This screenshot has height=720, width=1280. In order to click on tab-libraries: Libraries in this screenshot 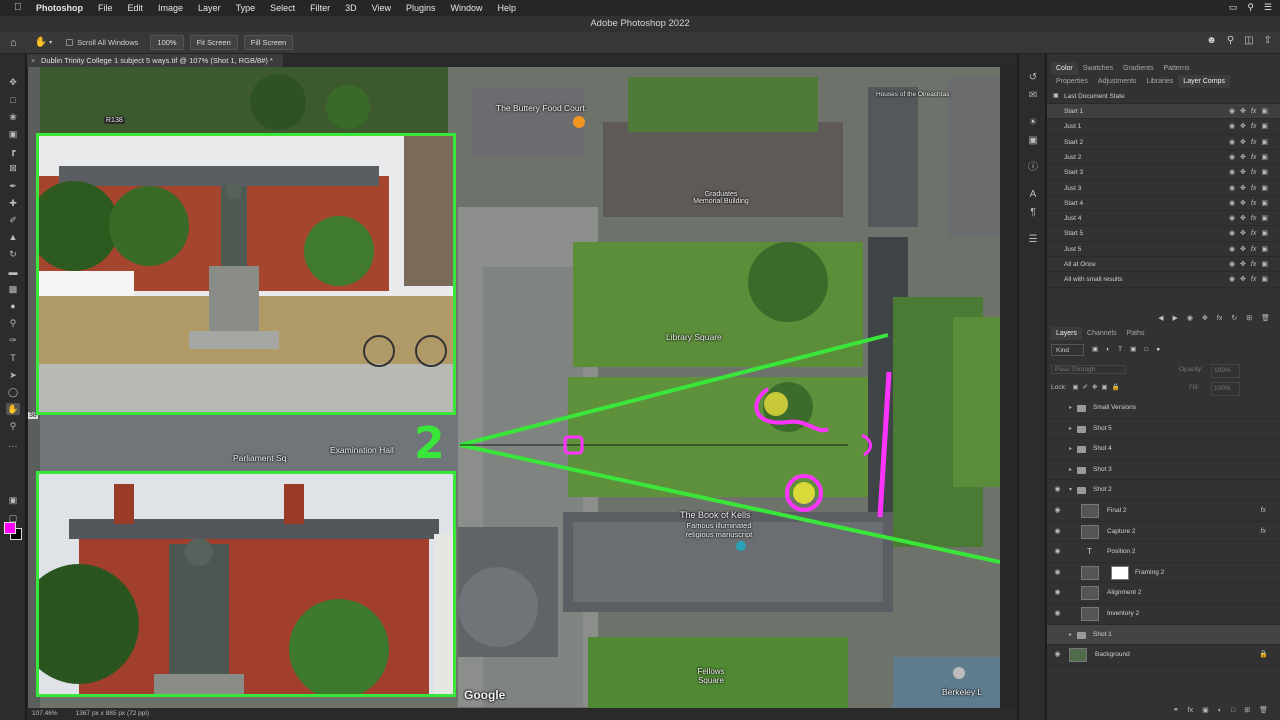, I will do `click(1159, 81)`.